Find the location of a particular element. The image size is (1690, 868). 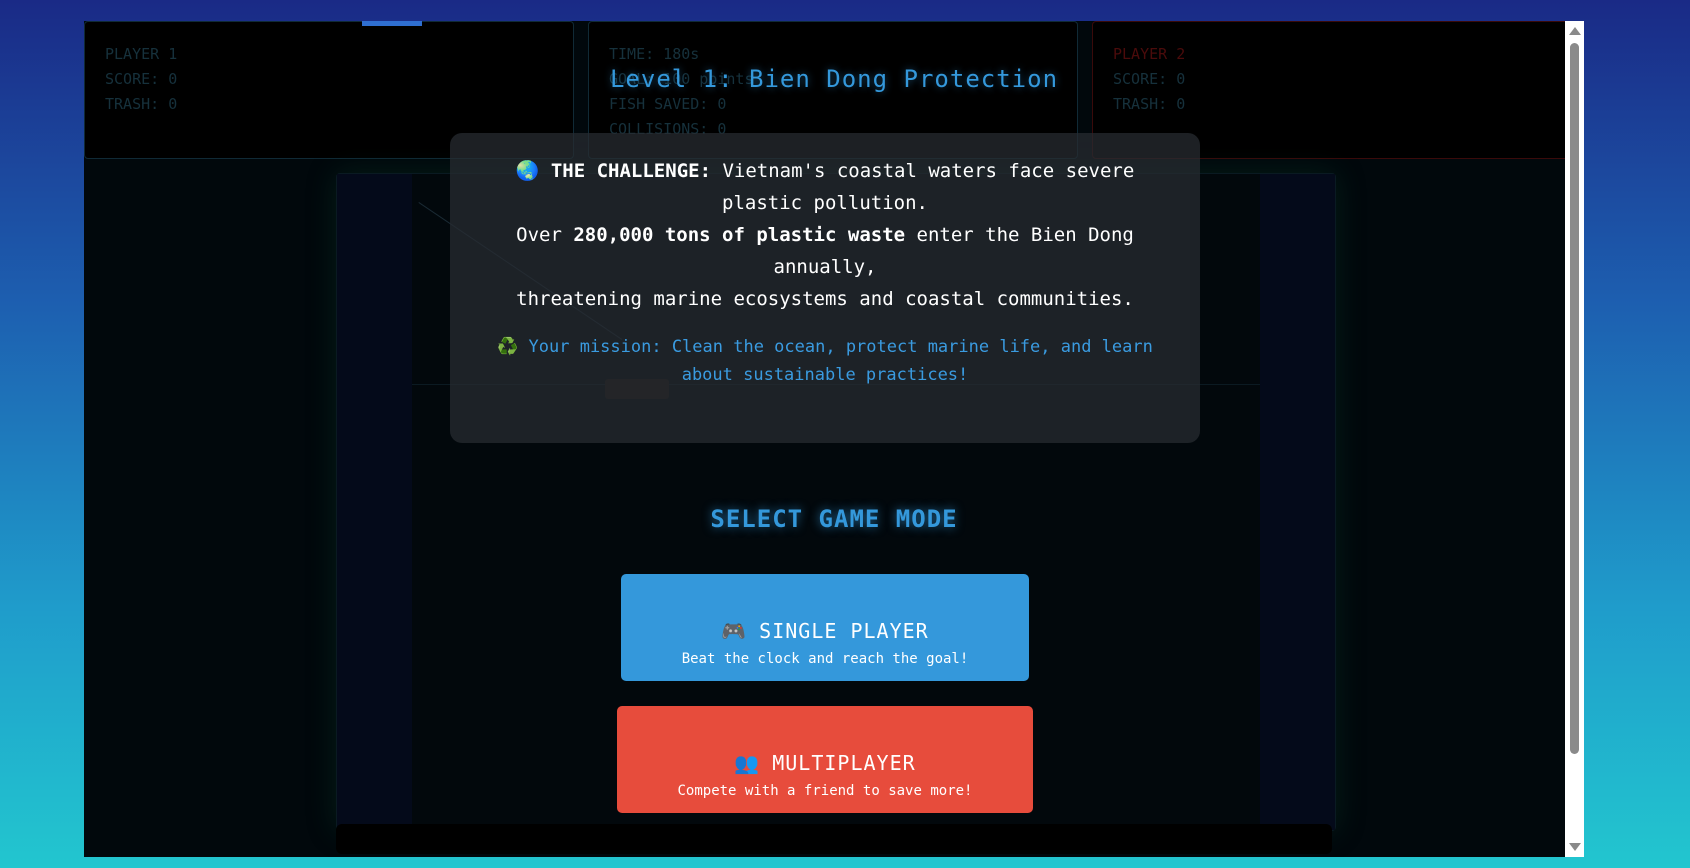

globe-icon: 🌏 is located at coordinates (527, 171).